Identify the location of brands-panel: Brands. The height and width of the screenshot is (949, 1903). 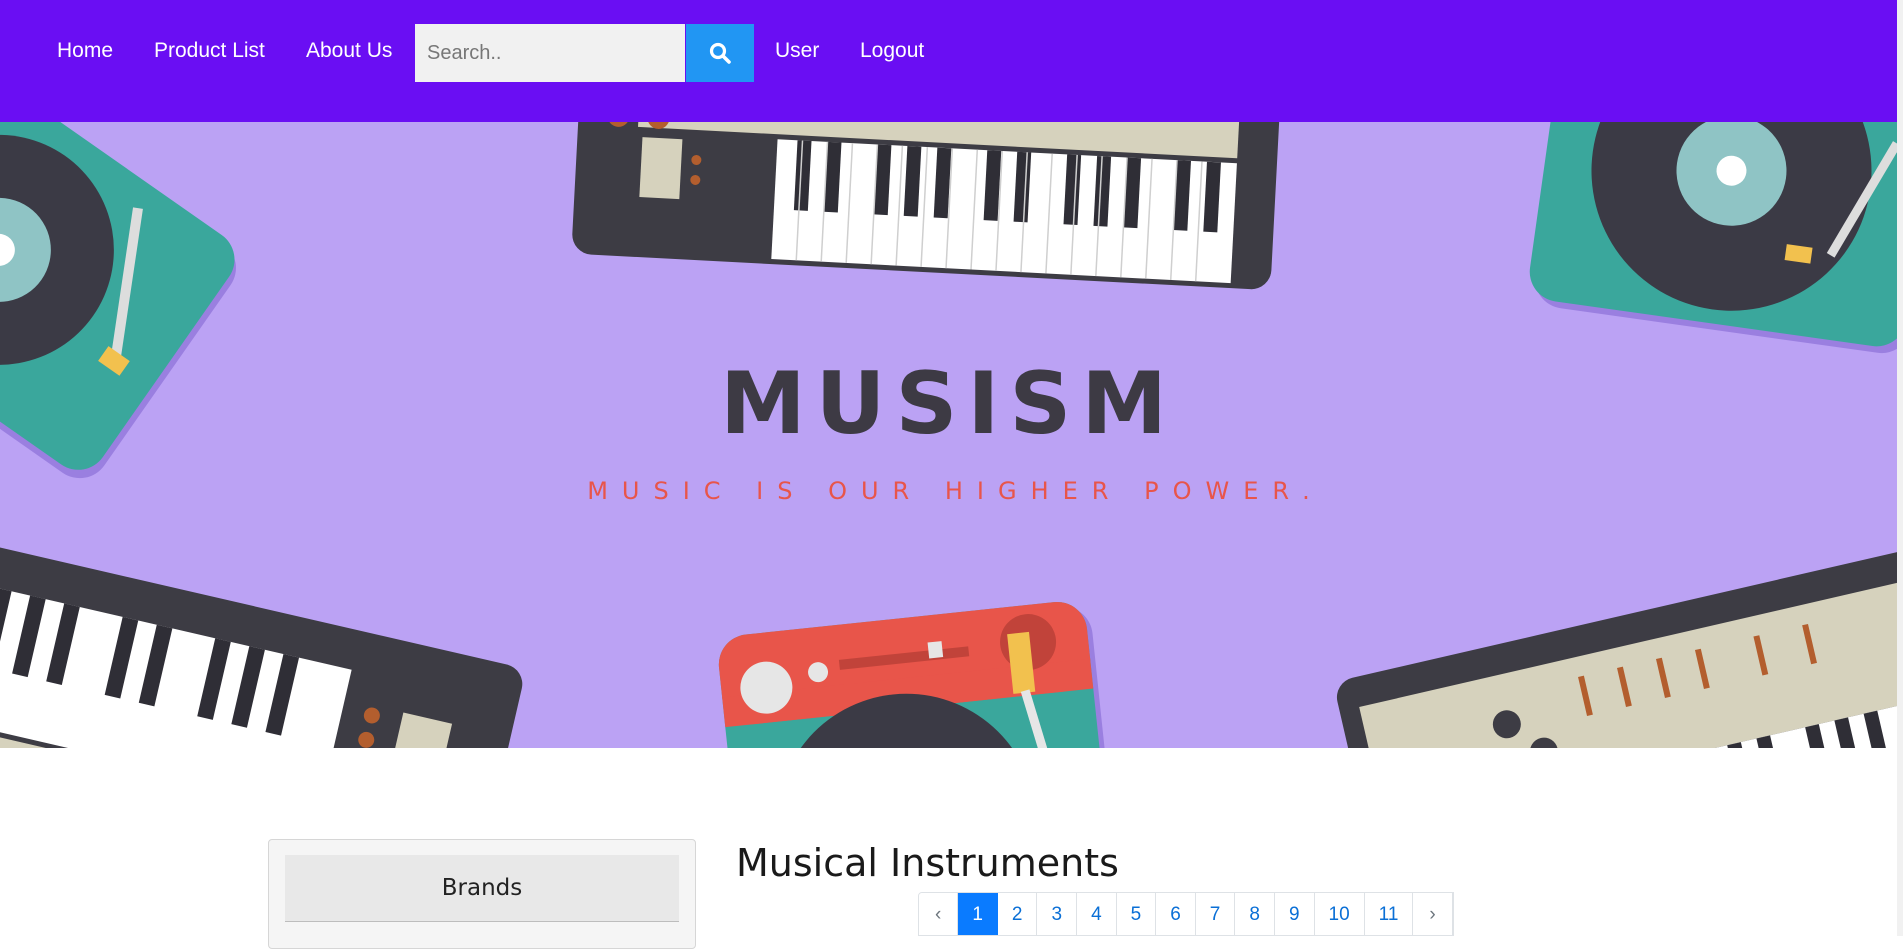
(482, 894).